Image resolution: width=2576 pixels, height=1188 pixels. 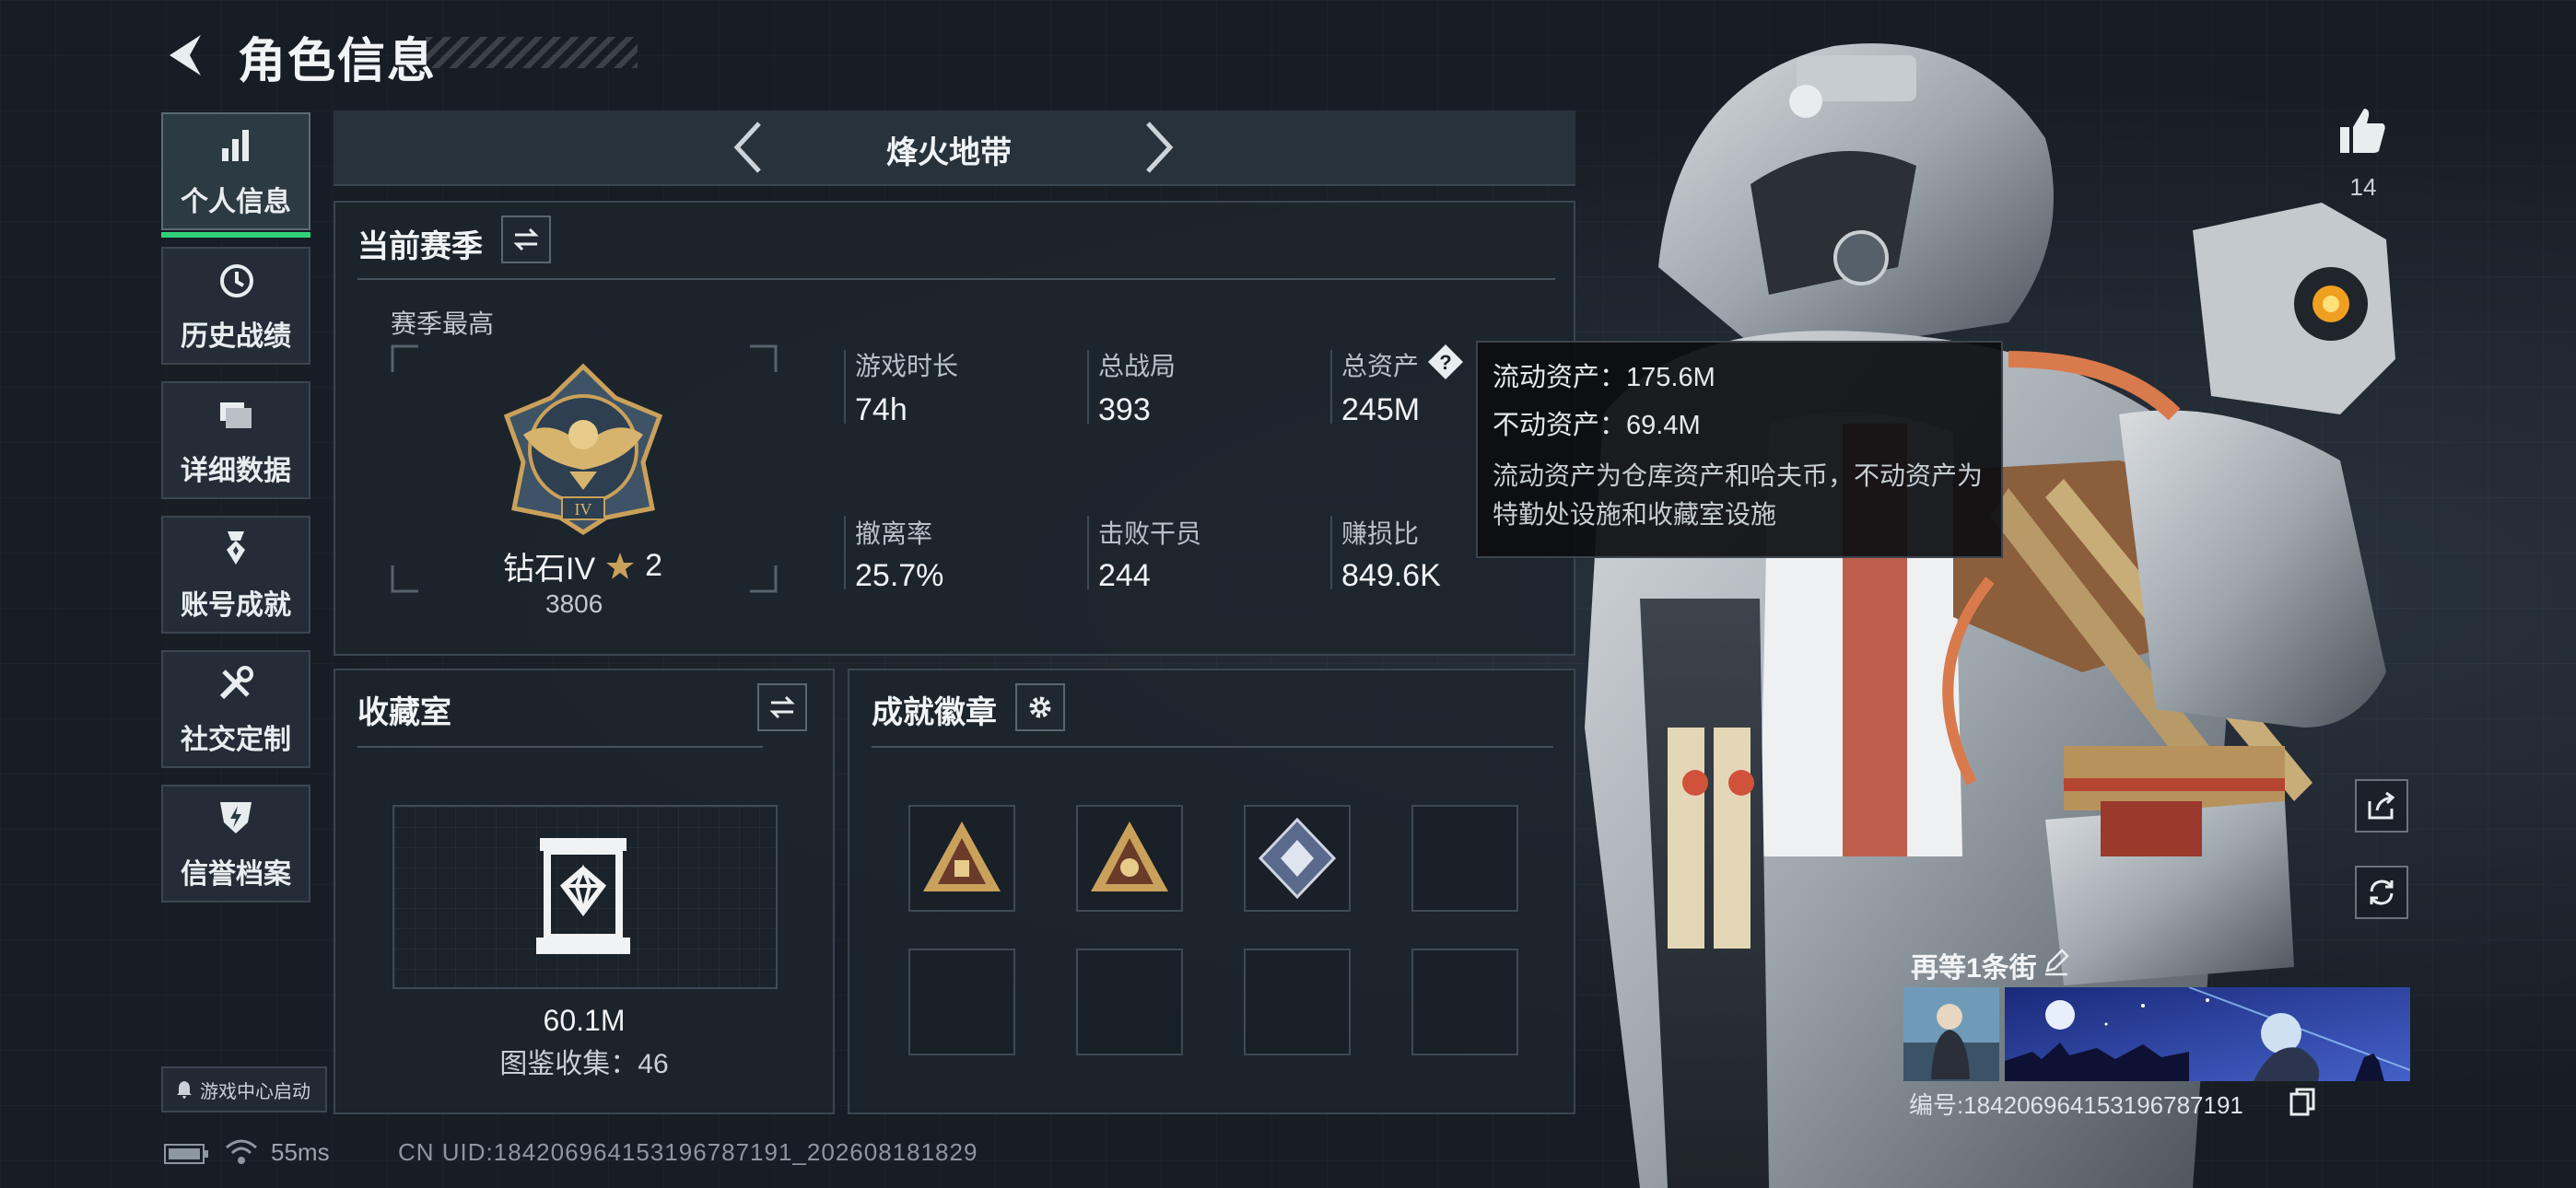 I want to click on refresh-icon, so click(x=2382, y=892).